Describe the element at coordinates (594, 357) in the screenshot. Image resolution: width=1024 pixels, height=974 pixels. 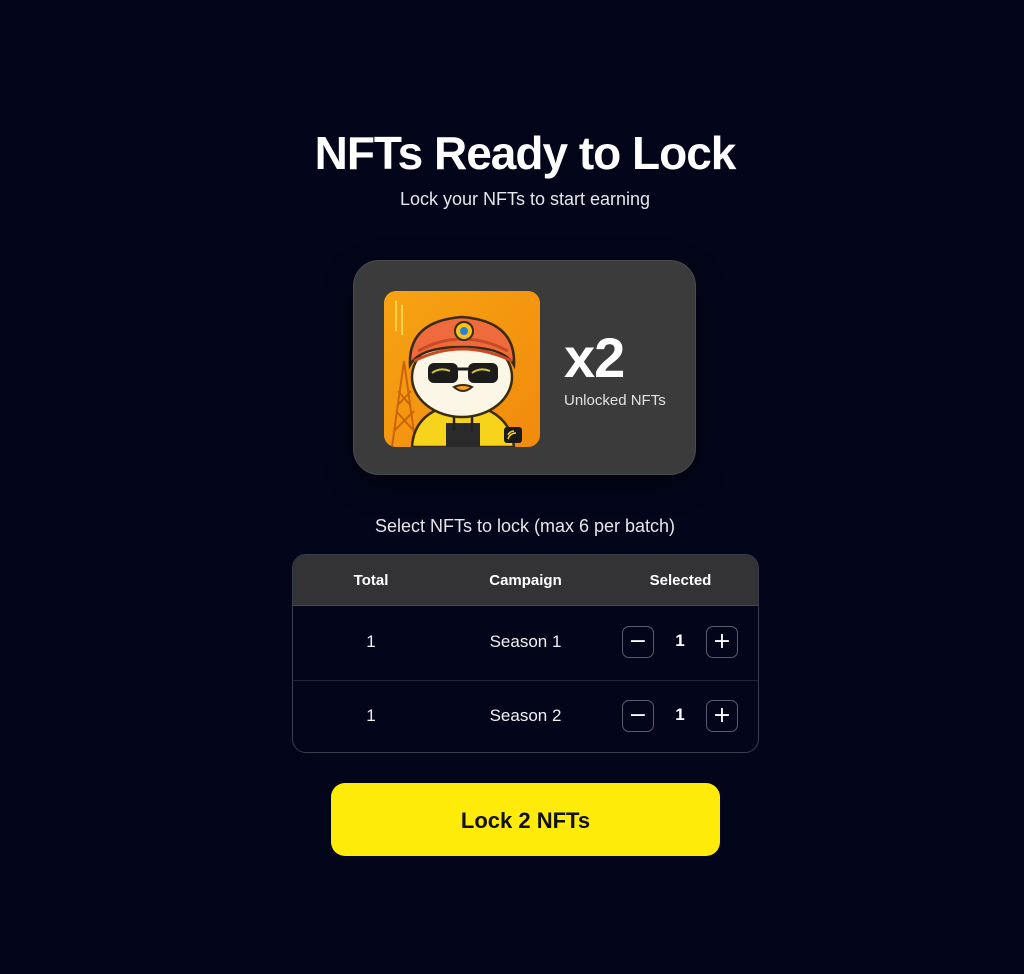
I see `nft-count: x2` at that location.